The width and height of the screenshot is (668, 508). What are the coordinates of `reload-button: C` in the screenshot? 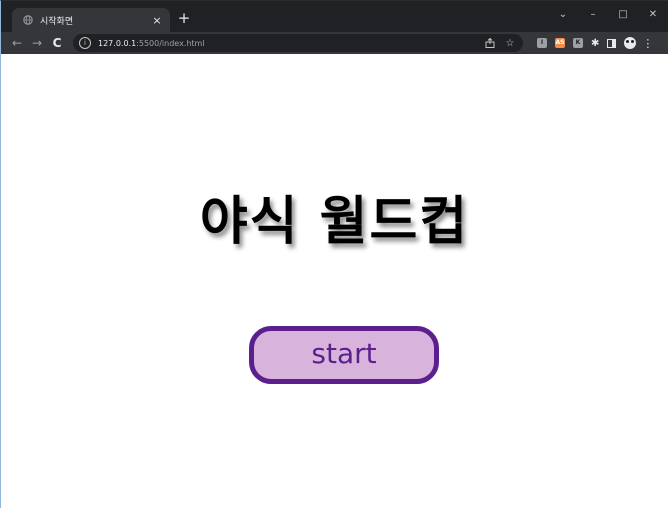 It's located at (57, 43).